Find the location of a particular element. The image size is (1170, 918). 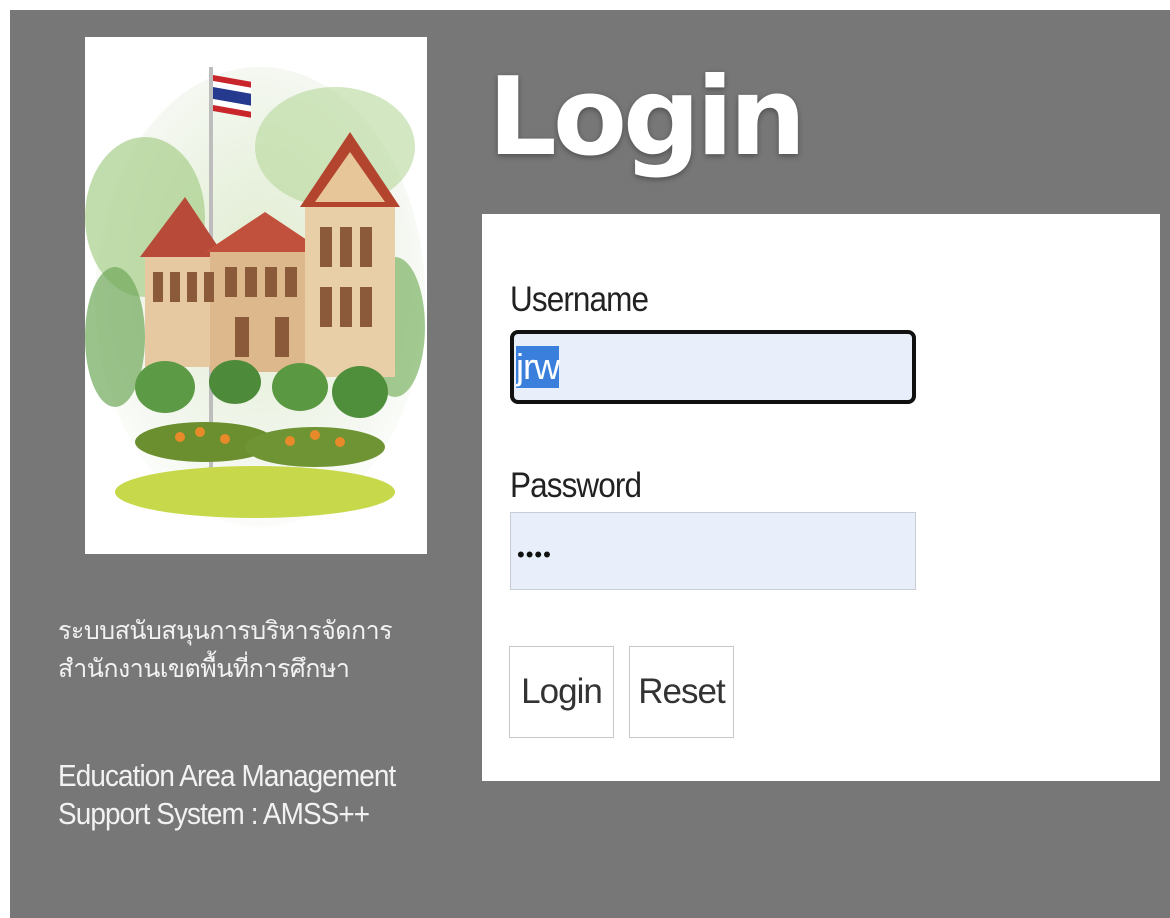

username-input is located at coordinates (713, 367).